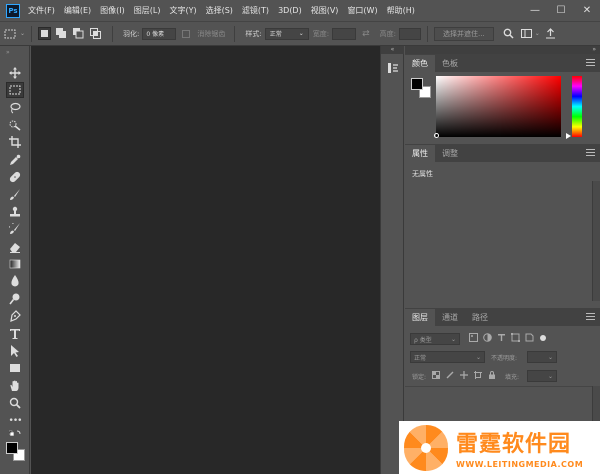 This screenshot has height=474, width=600. I want to click on color-swatches, so click(16, 452).